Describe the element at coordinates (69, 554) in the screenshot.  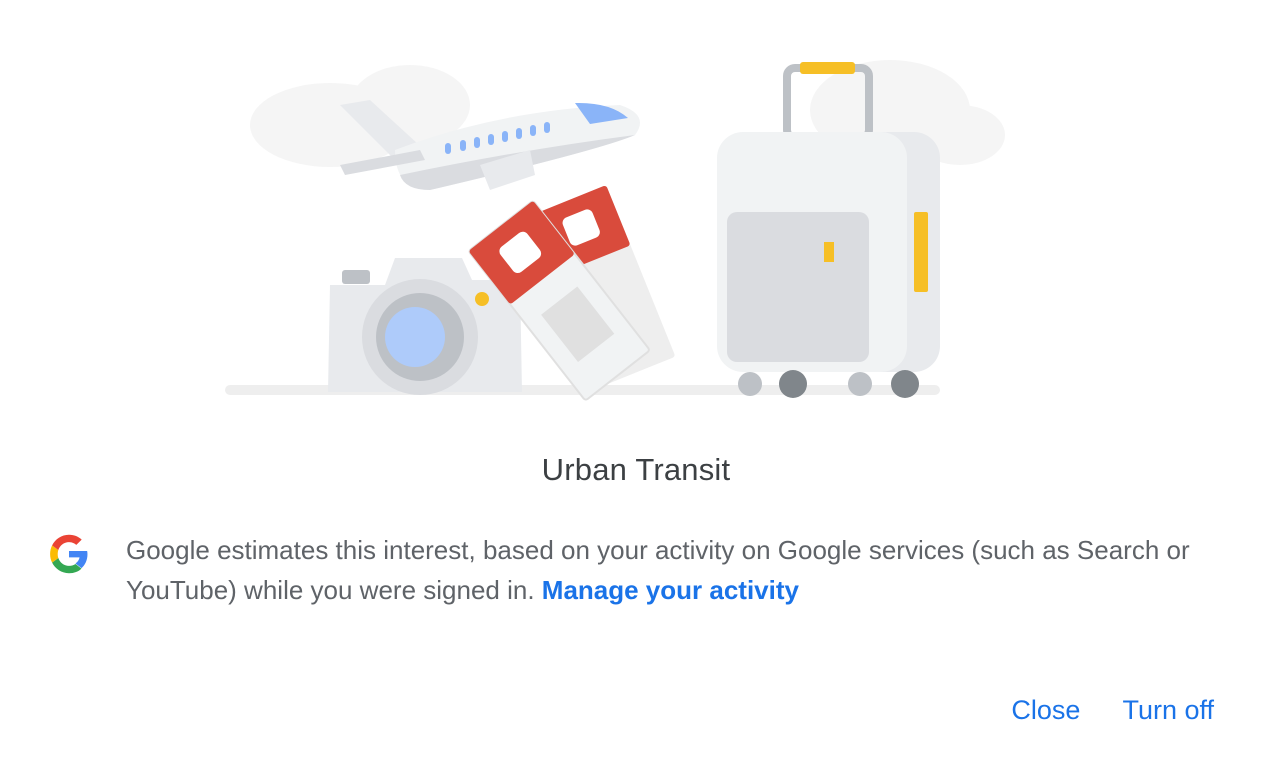
I see `google-logo-icon` at that location.